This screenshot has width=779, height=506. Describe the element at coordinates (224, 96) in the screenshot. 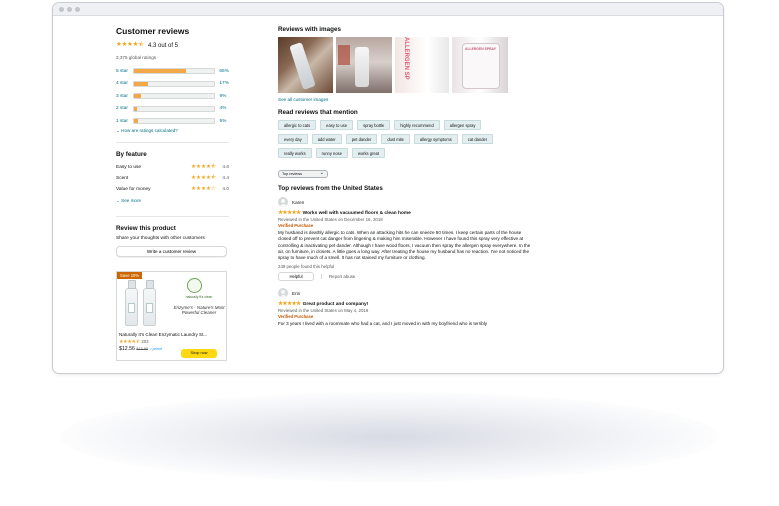

I see `histogram-percent: 9%` at that location.